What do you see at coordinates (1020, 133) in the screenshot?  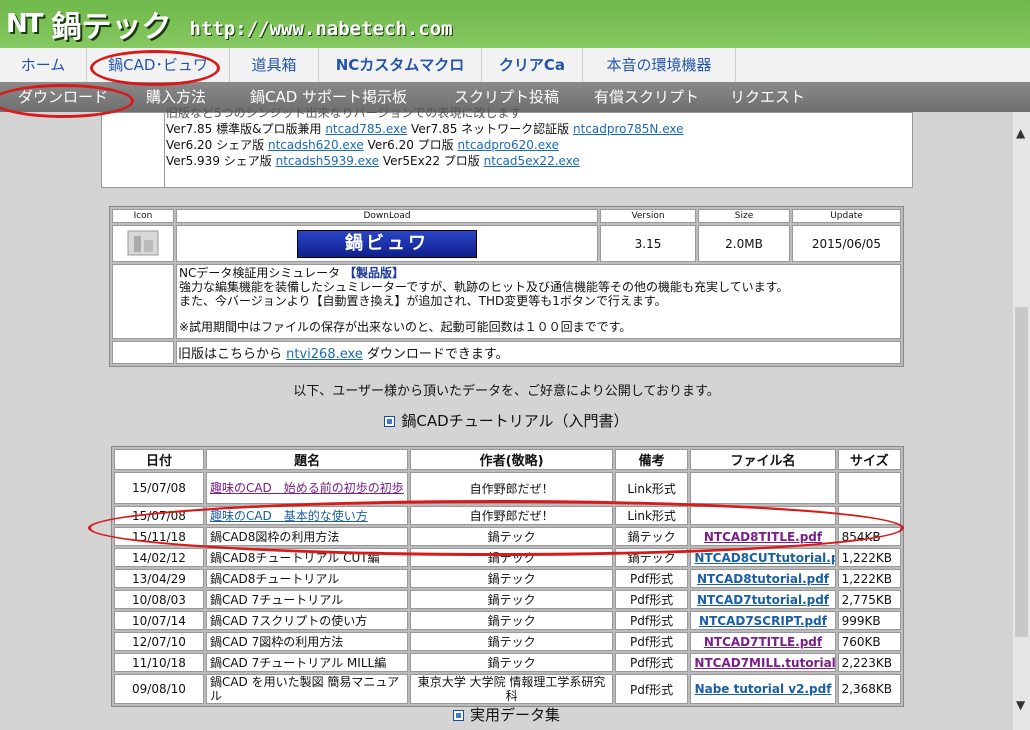 I see `scroll-up-icon: ▲` at bounding box center [1020, 133].